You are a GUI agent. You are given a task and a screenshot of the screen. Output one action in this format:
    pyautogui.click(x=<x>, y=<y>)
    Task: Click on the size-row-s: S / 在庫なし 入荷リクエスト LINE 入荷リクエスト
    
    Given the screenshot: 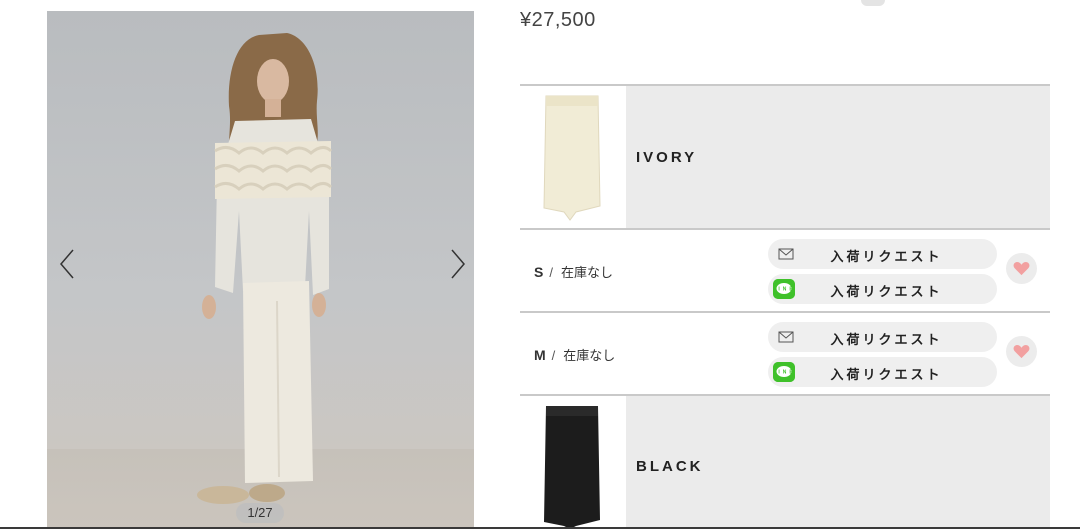 What is the action you would take?
    pyautogui.click(x=785, y=269)
    